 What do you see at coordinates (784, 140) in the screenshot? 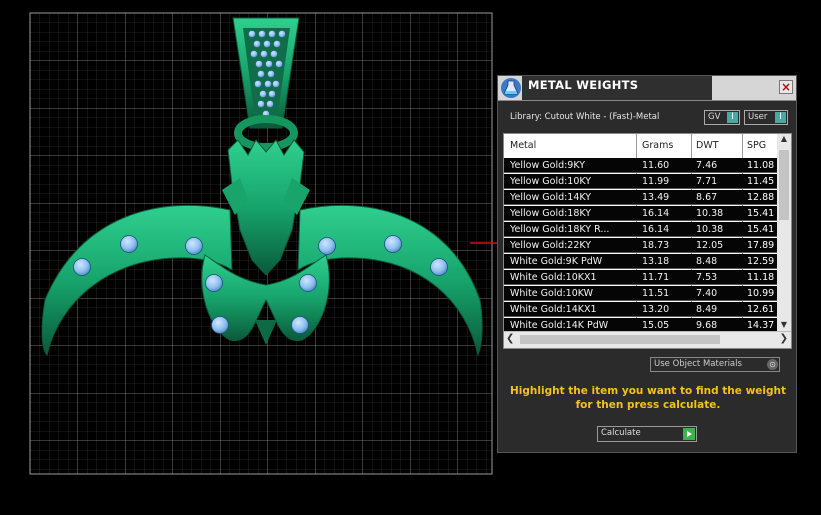
I see `scroll-up-icon: ▲` at bounding box center [784, 140].